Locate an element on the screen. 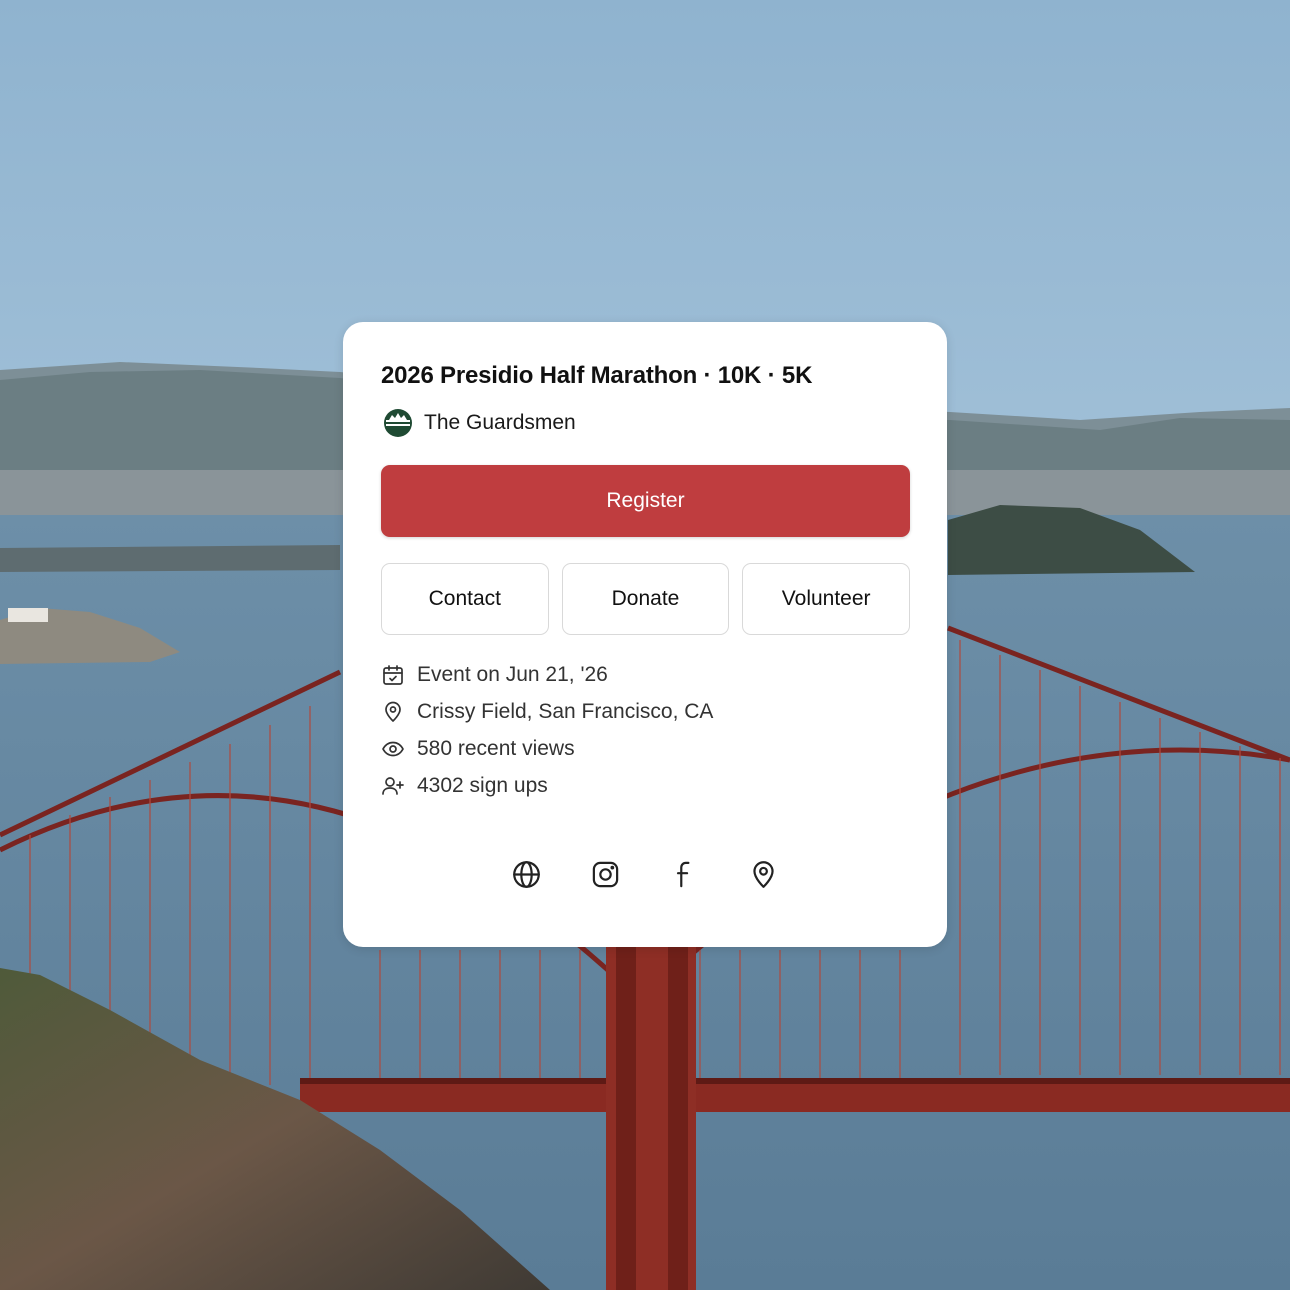 This screenshot has width=1290, height=1290. location-pin-icon is located at coordinates (393, 711).